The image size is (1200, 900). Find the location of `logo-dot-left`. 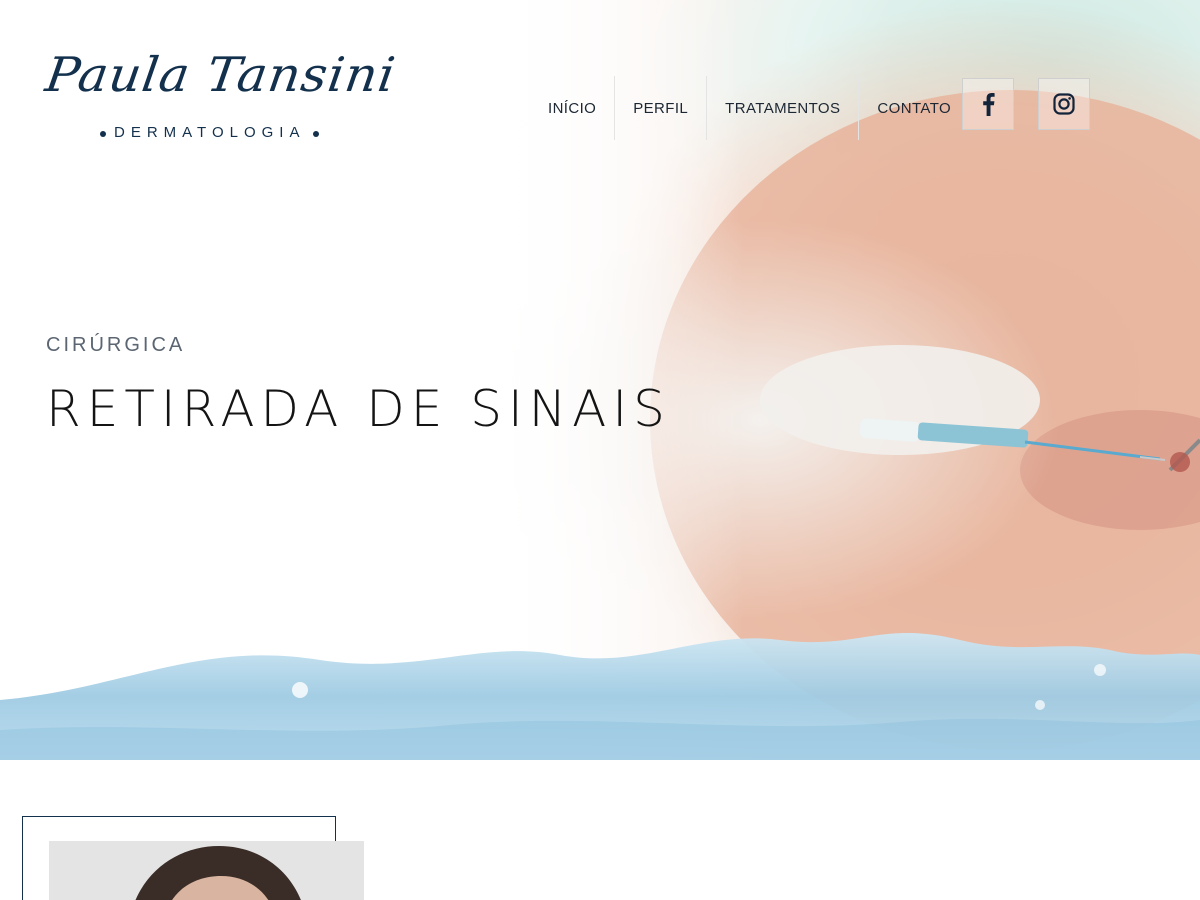

logo-dot-left is located at coordinates (103, 134).